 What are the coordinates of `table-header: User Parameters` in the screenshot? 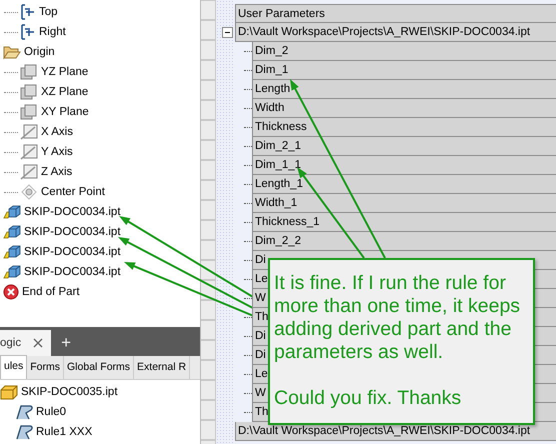 It's located at (395, 13).